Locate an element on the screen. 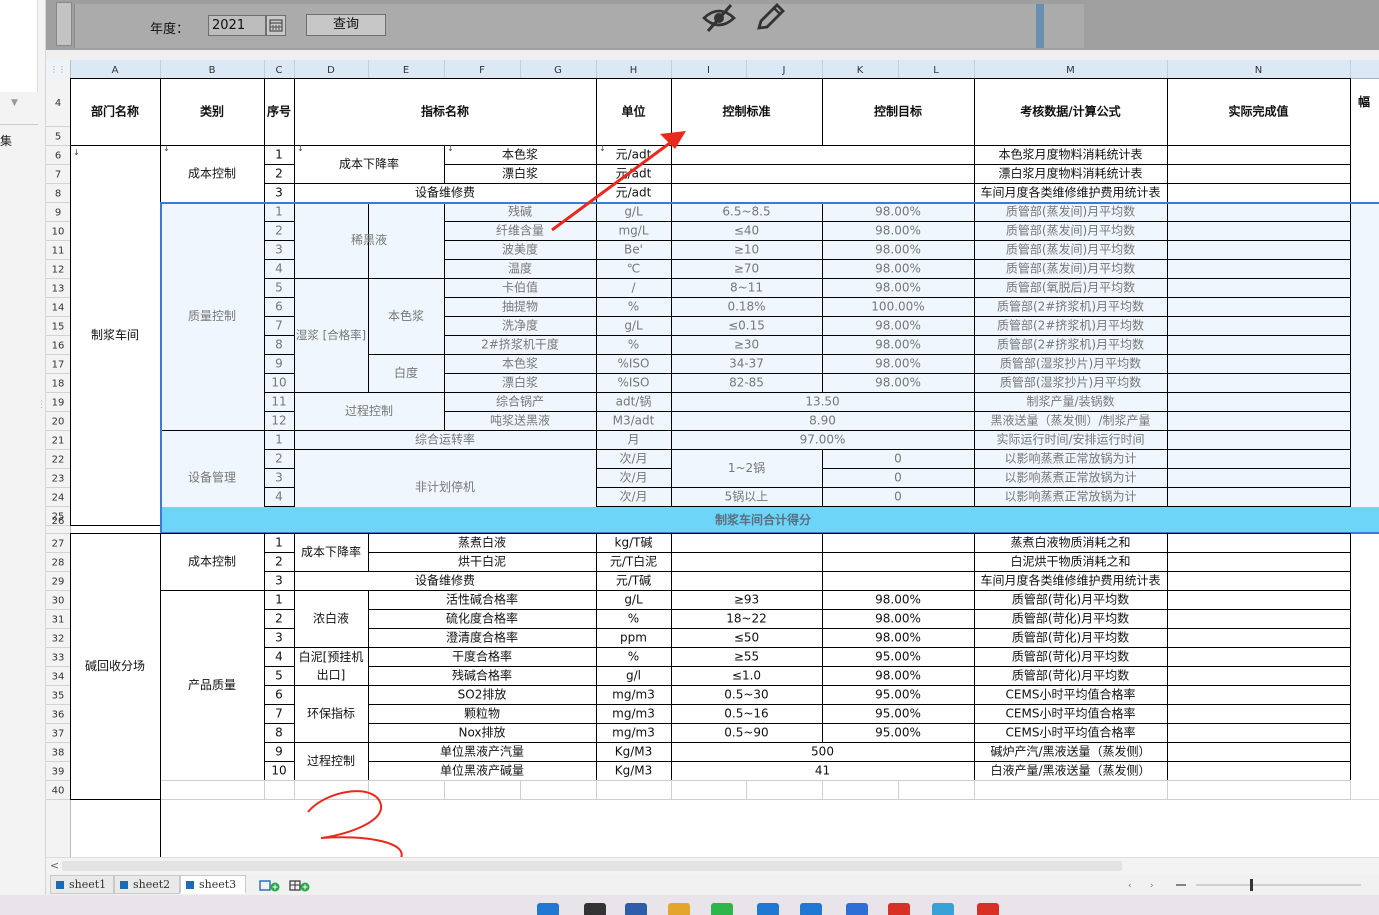 This screenshot has height=915, width=1379. column-header: E is located at coordinates (406, 70).